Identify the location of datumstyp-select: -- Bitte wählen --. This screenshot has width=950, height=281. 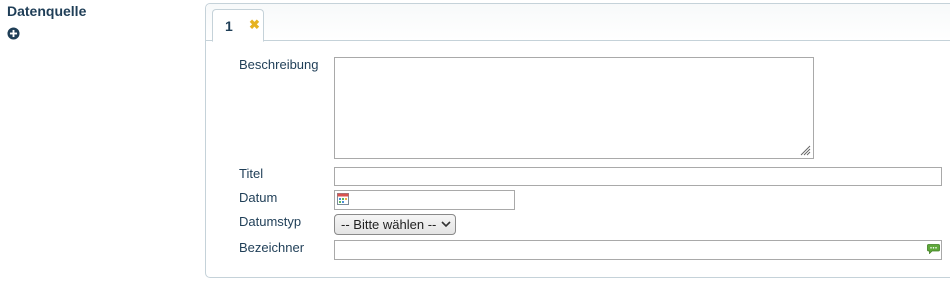
(395, 224).